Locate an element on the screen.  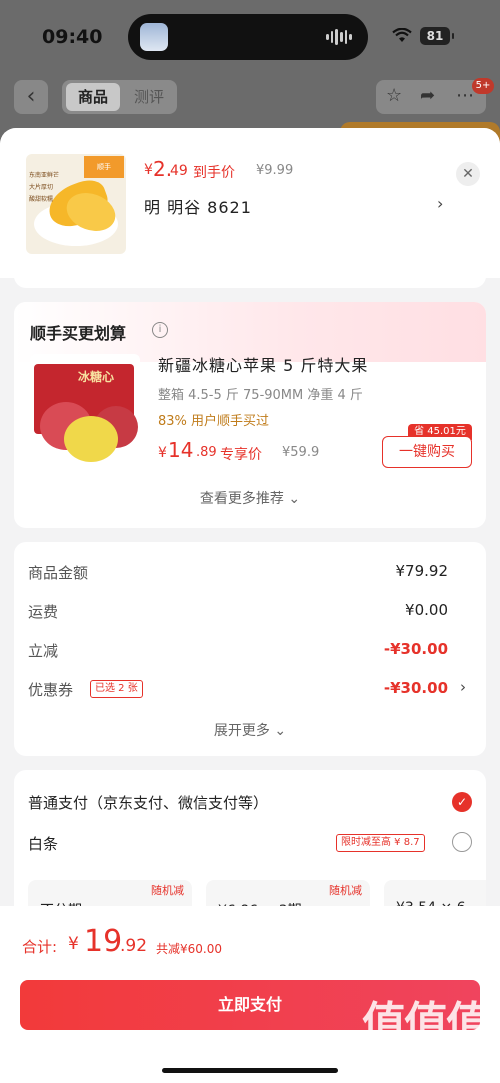
selected-spec: 明 明谷 8621 is located at coordinates (198, 206).